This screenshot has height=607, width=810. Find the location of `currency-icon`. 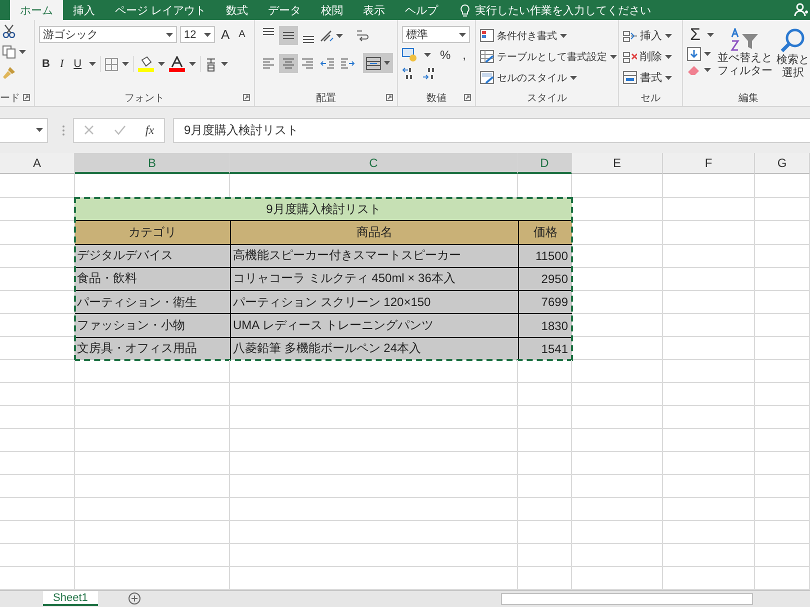

currency-icon is located at coordinates (410, 55).